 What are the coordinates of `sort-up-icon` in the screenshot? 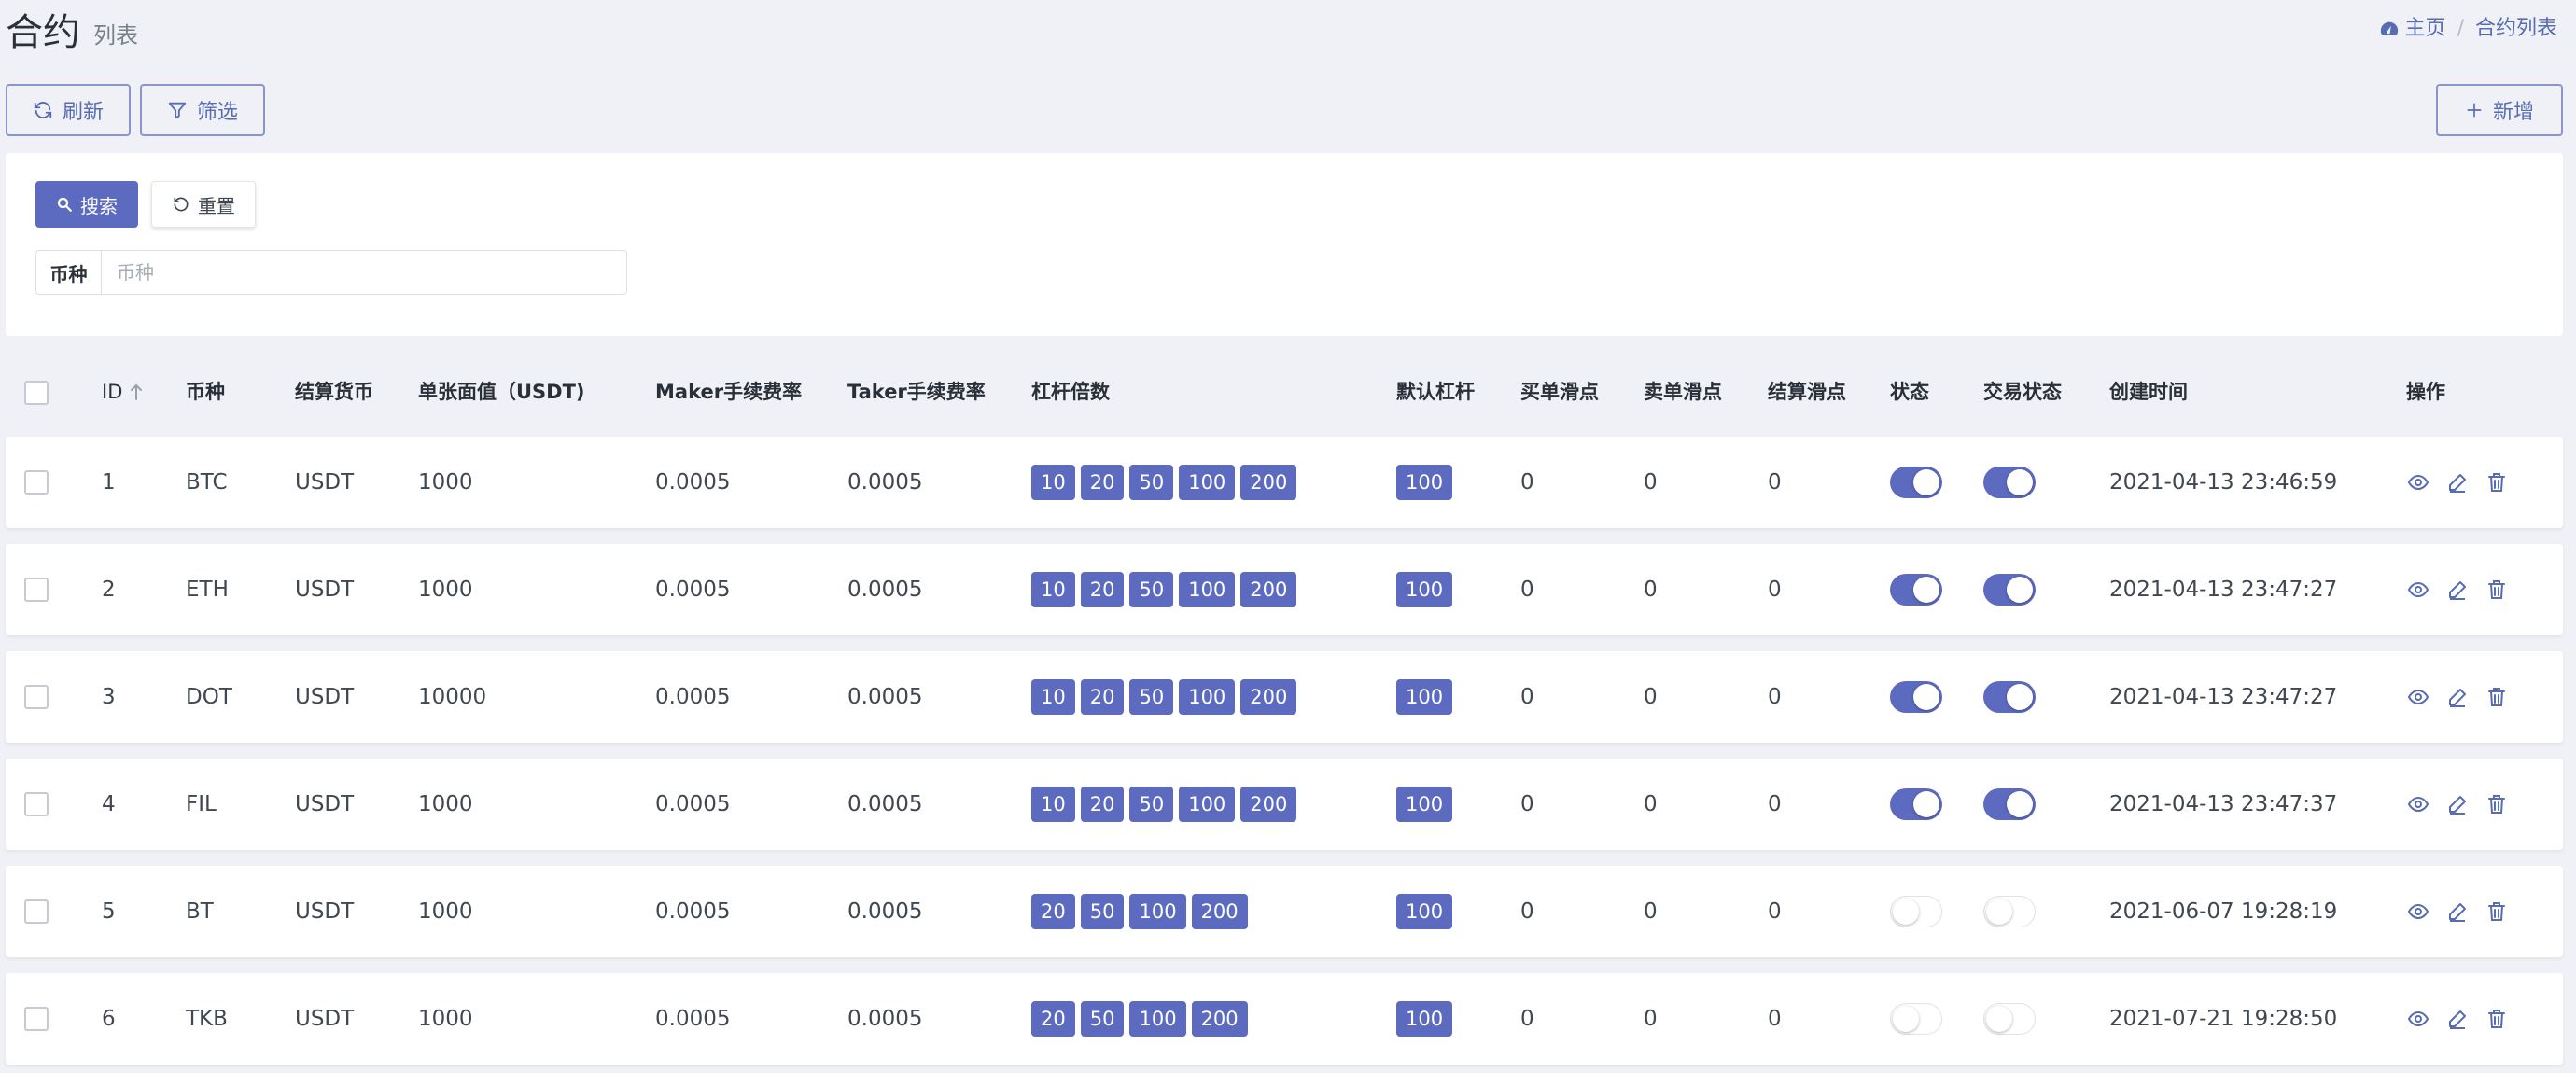 It's located at (137, 391).